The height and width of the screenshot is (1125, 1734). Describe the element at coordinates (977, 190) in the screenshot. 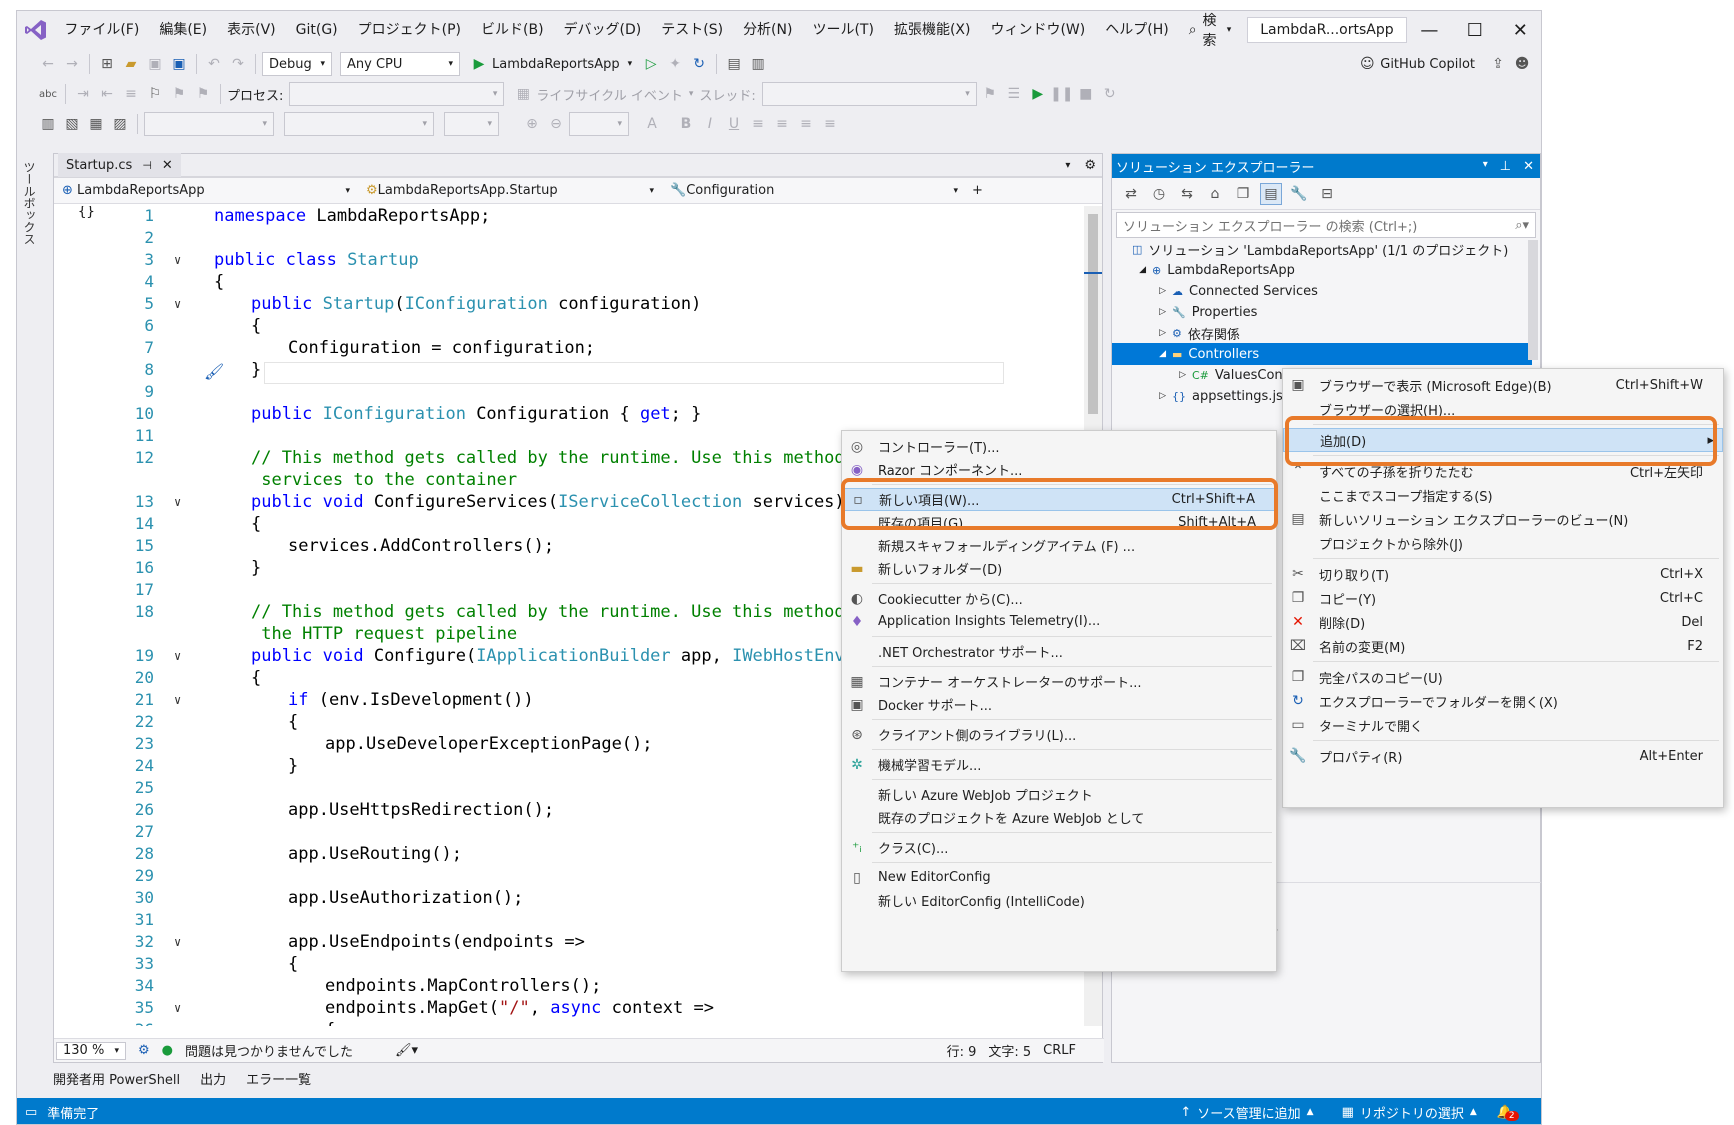

I see `split-icon: +` at that location.